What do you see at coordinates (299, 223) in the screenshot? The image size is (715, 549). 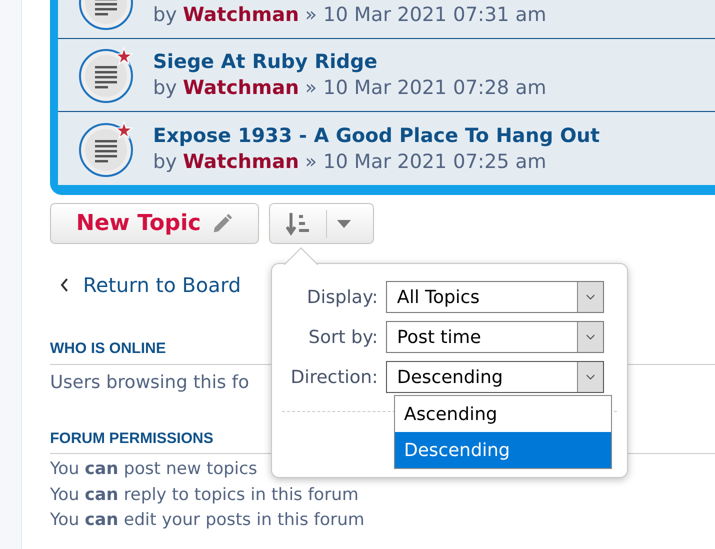 I see `sort-descending-icon` at bounding box center [299, 223].